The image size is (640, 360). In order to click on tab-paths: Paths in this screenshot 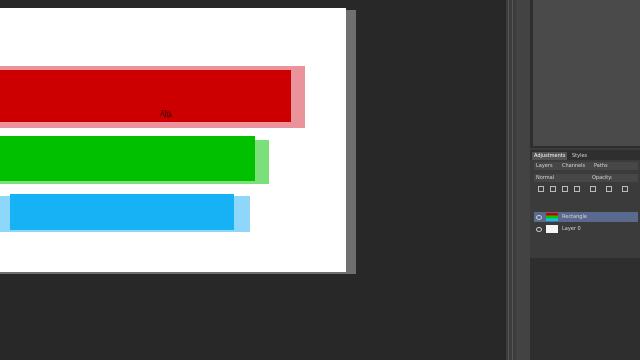, I will do `click(601, 166)`.